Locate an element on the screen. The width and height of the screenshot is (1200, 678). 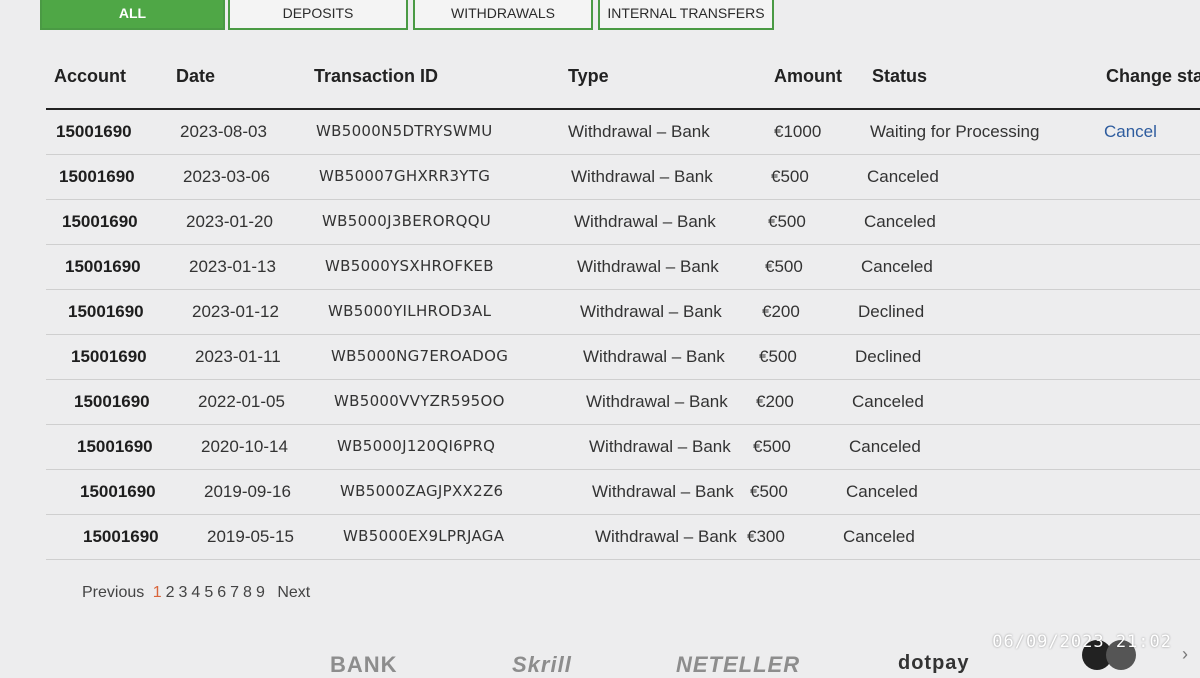
tab-internal-transfers: INTERNAL TRANSFERS is located at coordinates (686, 15).